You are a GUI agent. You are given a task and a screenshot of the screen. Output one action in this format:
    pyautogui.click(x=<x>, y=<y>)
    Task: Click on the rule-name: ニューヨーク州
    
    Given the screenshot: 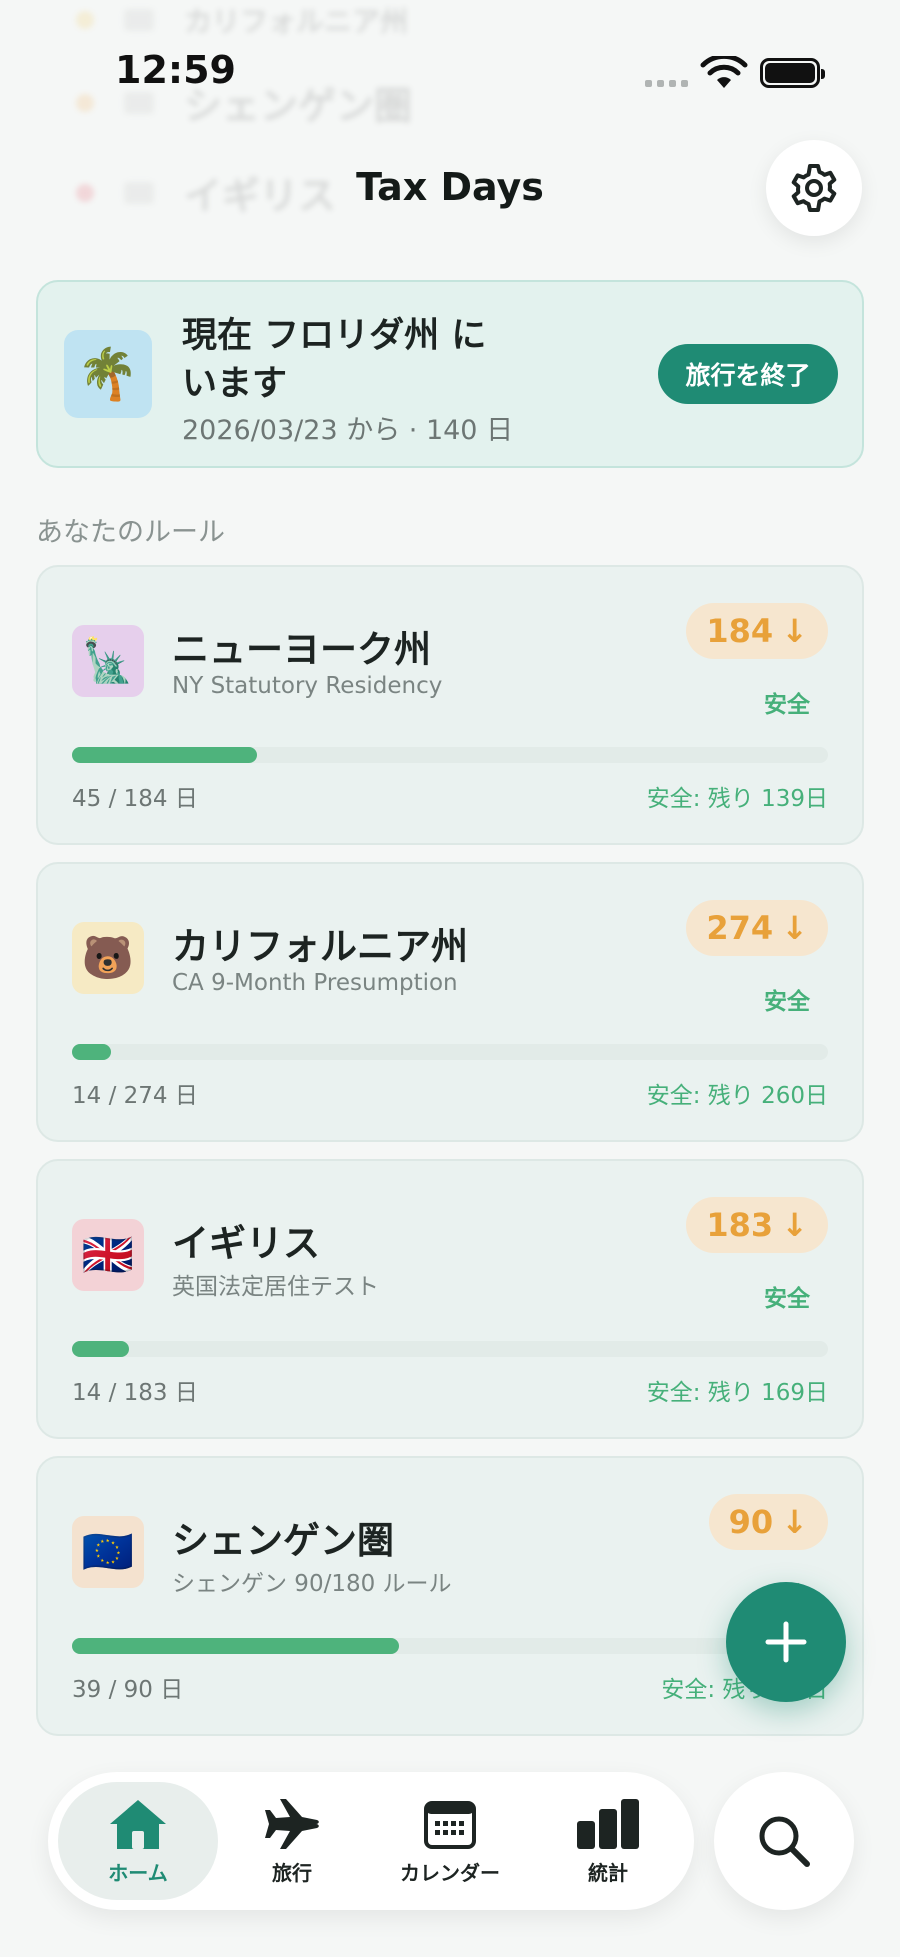 What is the action you would take?
    pyautogui.click(x=301, y=649)
    